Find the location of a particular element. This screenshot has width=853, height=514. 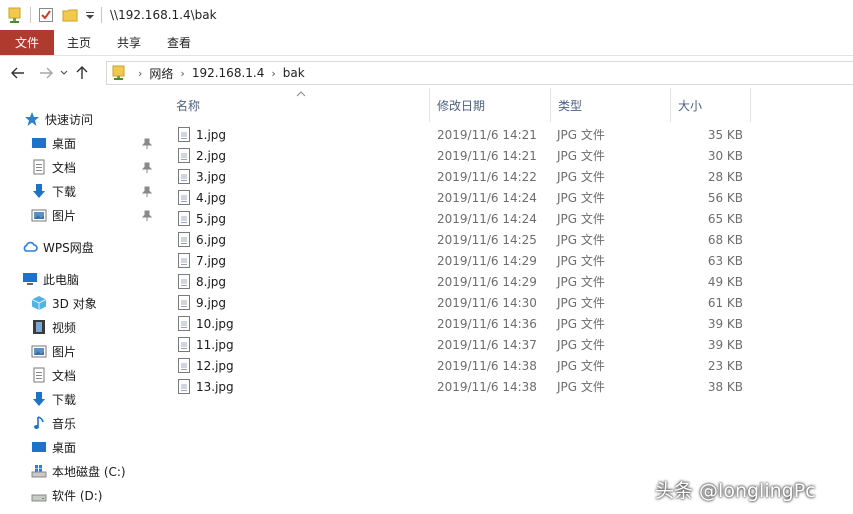

nav-quick-access: 快速访问 is located at coordinates (58, 119).